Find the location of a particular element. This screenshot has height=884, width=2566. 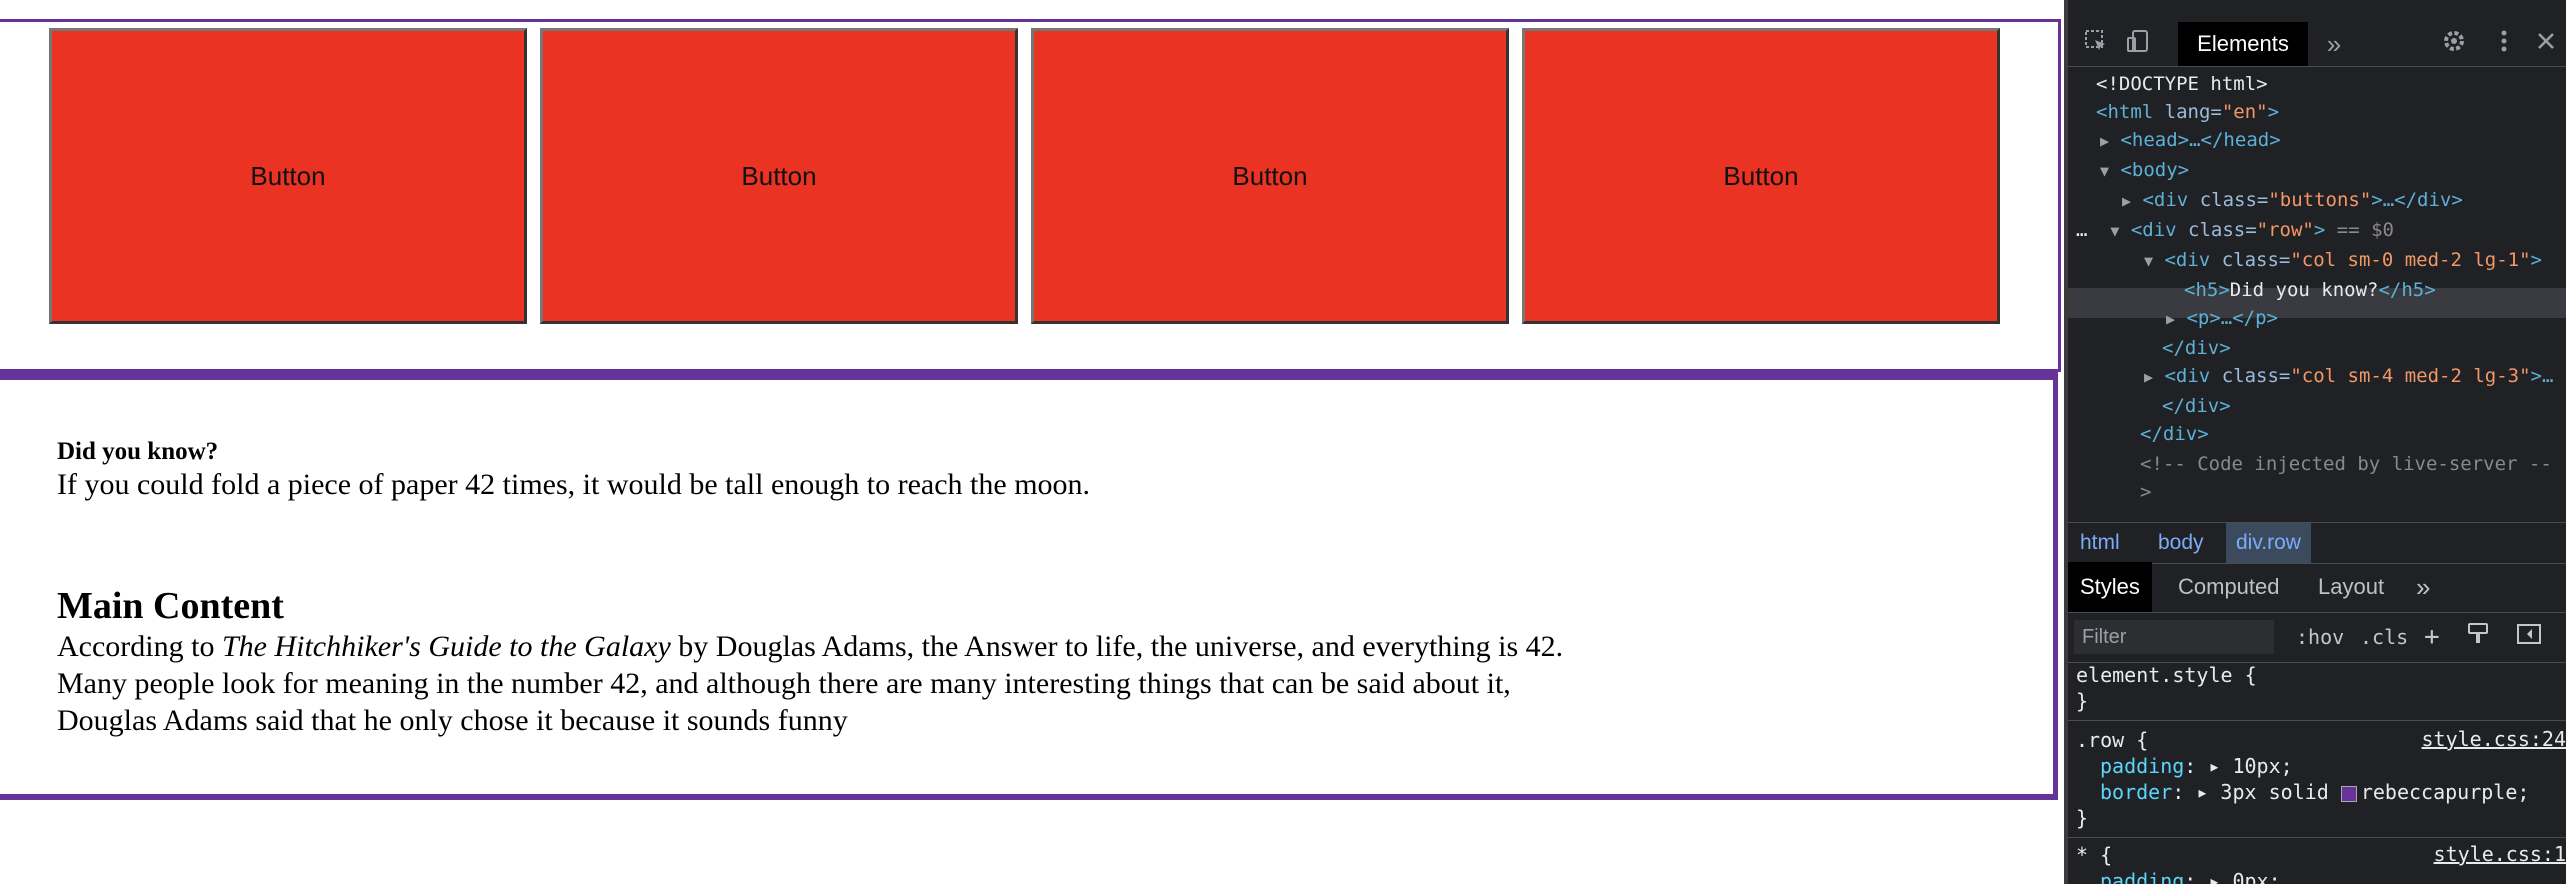

tree-body: ▼ <body> is located at coordinates (2144, 170).